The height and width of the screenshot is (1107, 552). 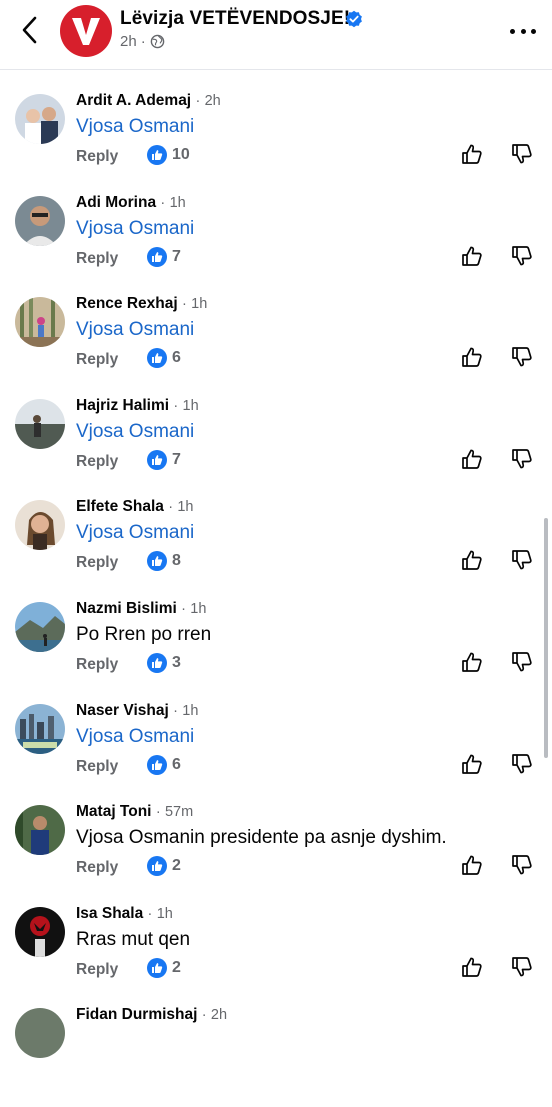 What do you see at coordinates (109, 913) in the screenshot?
I see `commenter-name-text: Isa Shala` at bounding box center [109, 913].